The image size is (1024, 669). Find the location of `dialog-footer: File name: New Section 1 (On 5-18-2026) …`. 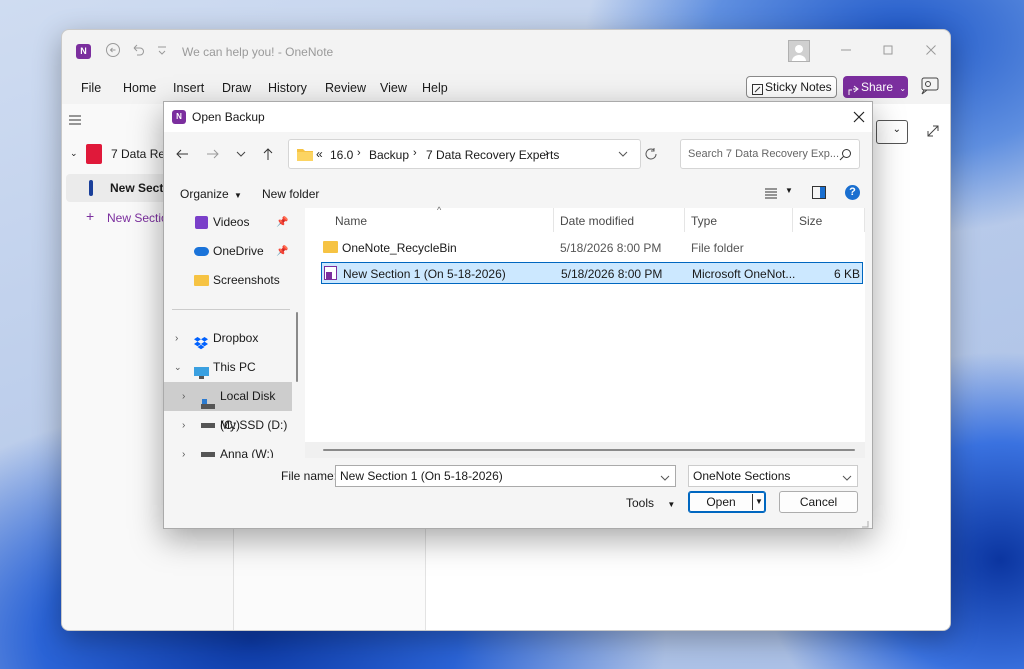

dialog-footer: File name: New Section 1 (On 5-18-2026) … is located at coordinates (518, 493).